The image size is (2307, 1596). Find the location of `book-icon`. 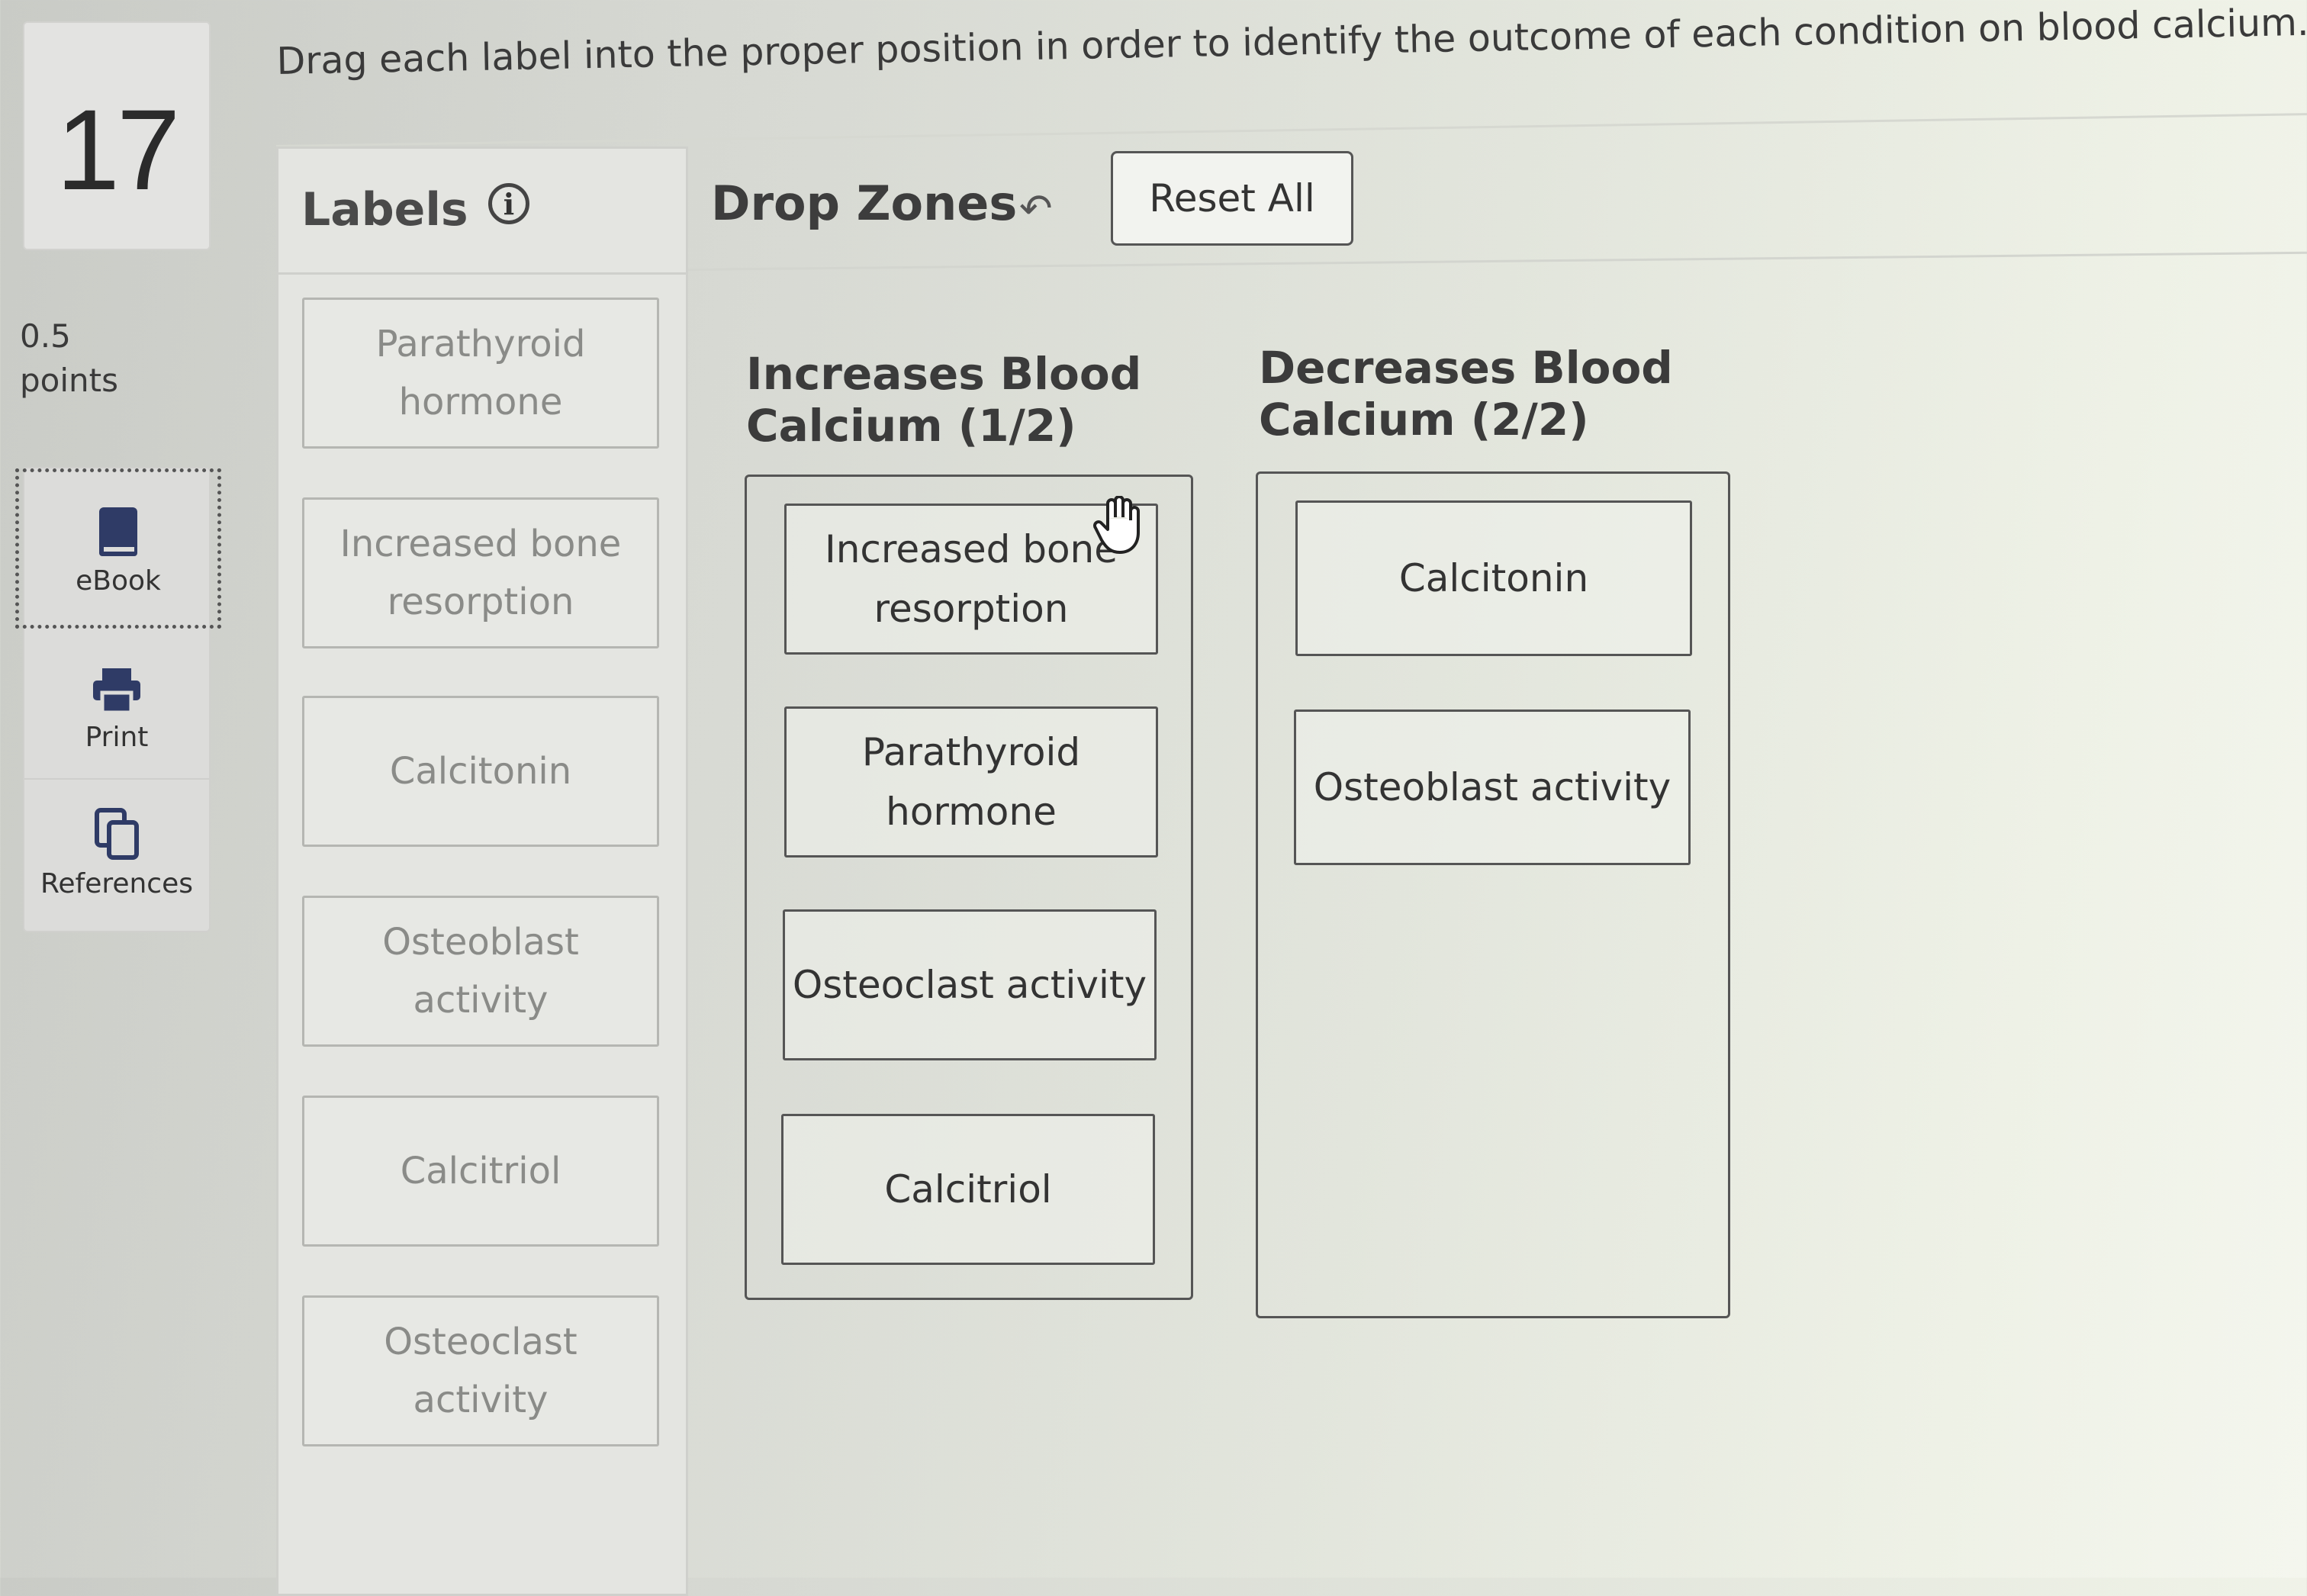

book-icon is located at coordinates (118, 531).